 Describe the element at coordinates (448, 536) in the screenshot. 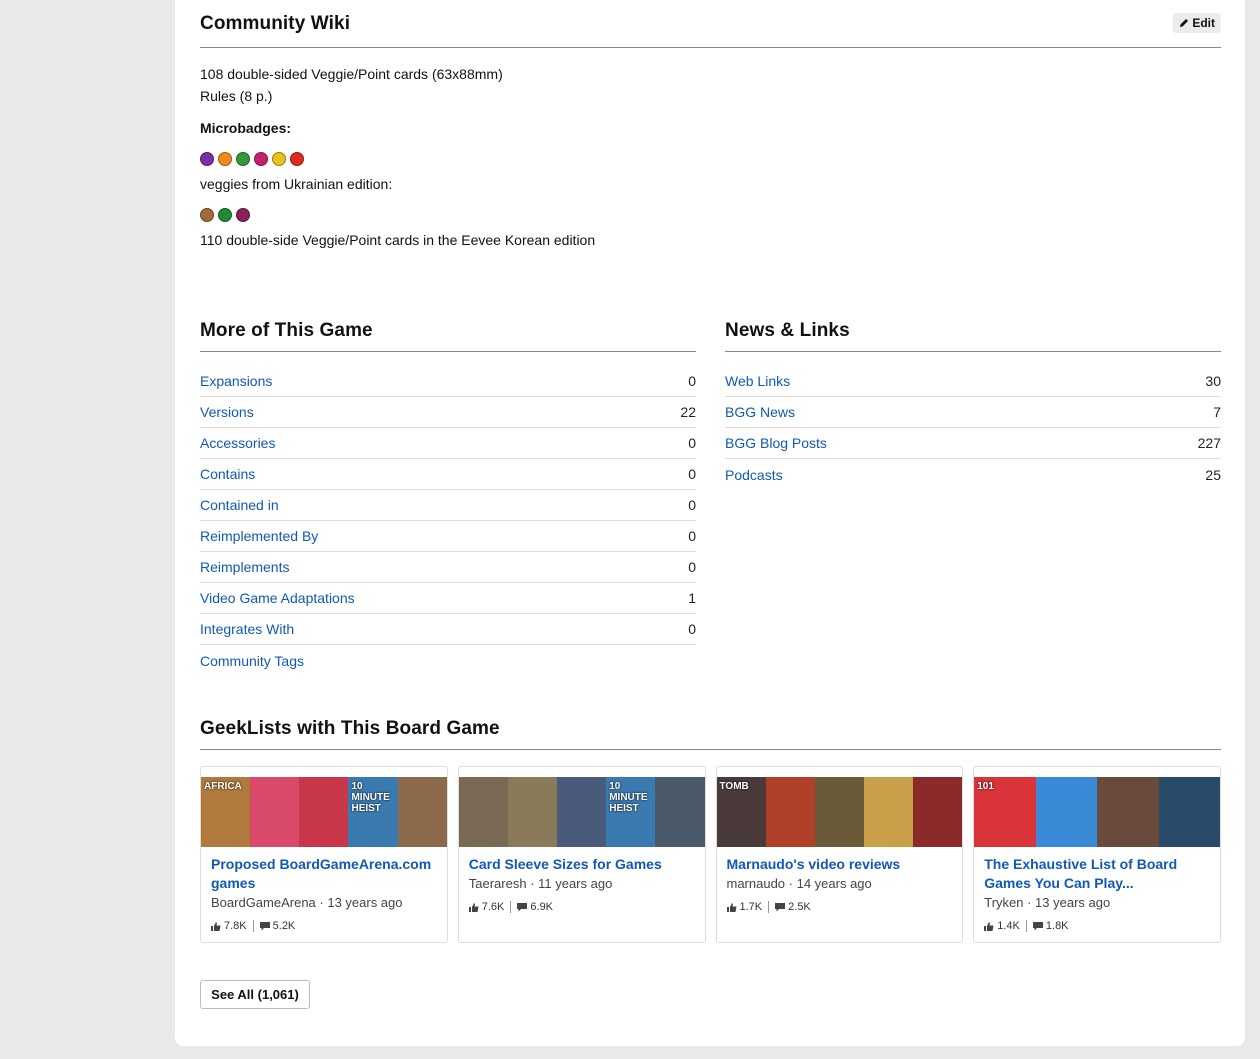

I see `more-row: Reimplemented By 0` at that location.